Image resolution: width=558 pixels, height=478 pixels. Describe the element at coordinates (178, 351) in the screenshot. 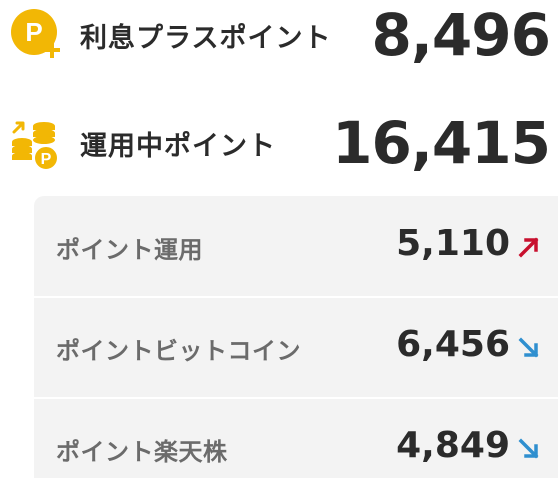

I see `breakdown-label: ポイントビットコイン` at that location.